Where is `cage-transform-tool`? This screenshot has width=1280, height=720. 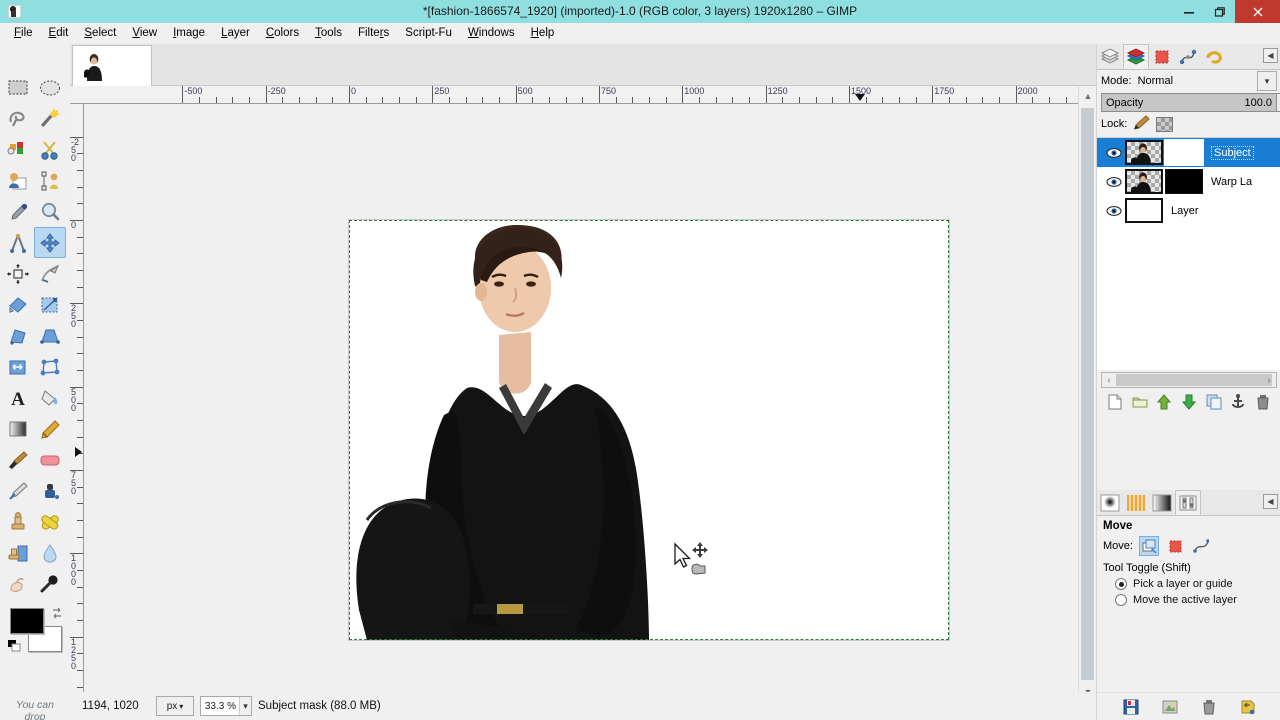 cage-transform-tool is located at coordinates (50, 366).